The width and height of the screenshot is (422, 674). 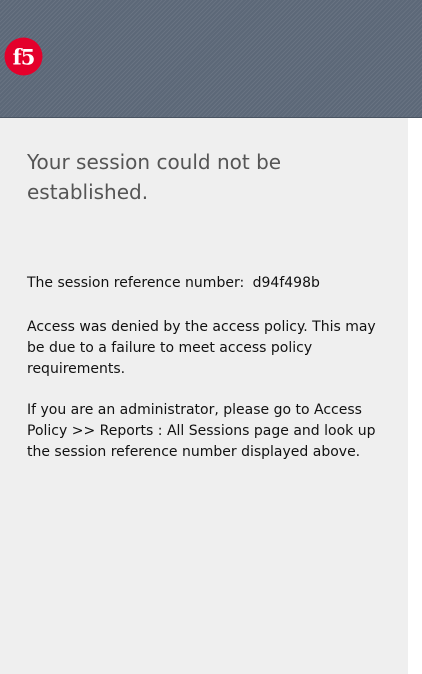 I want to click on session-reference-label: The session reference number:, so click(x=136, y=283).